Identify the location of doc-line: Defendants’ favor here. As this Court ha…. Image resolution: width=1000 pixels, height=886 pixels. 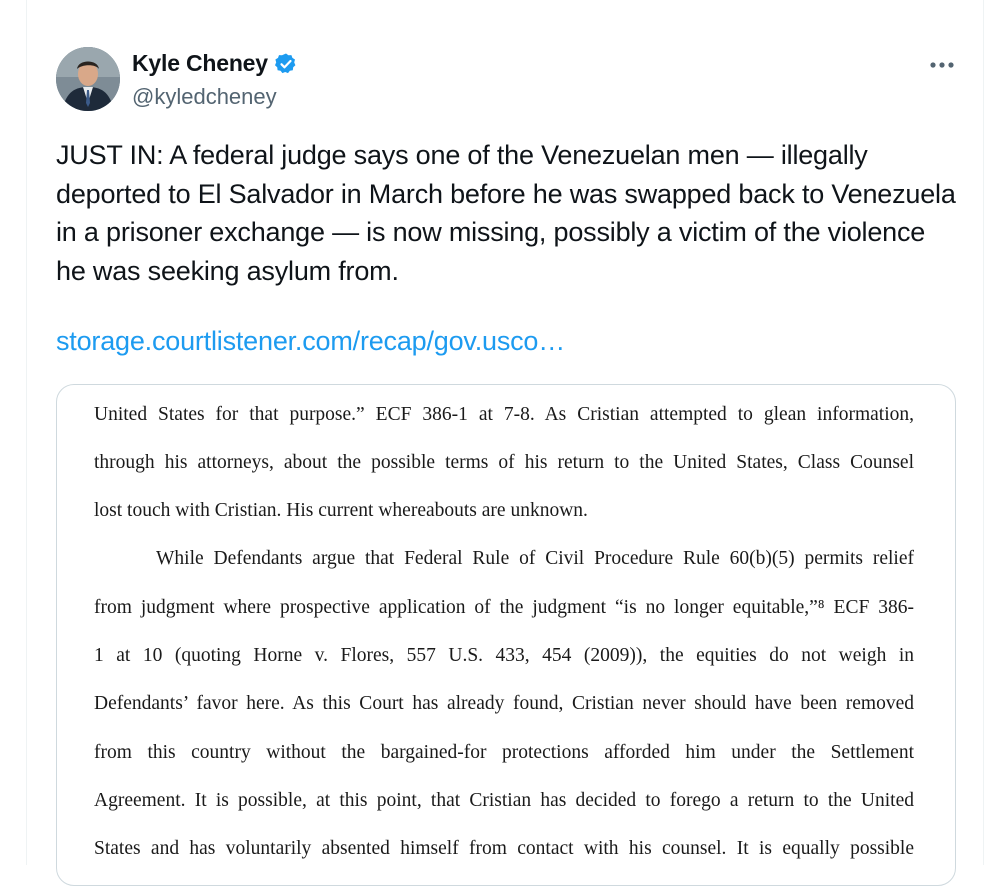
(504, 703).